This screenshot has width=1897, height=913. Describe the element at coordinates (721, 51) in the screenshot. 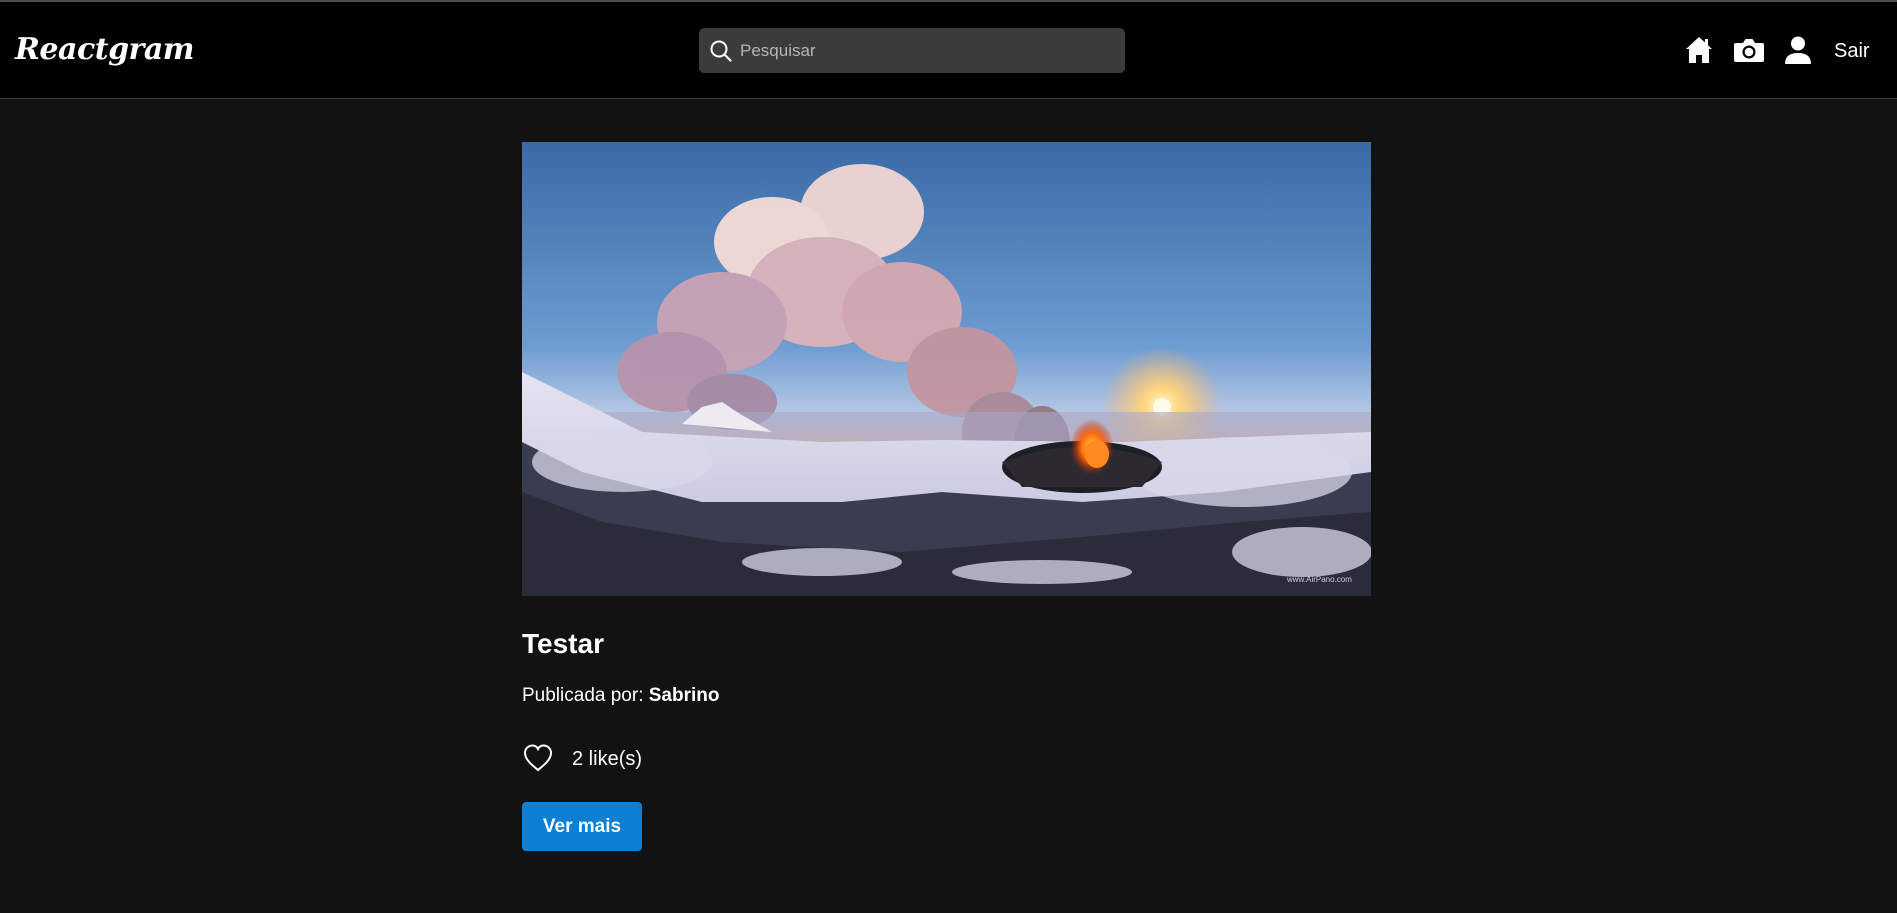

I see `search-icon` at that location.